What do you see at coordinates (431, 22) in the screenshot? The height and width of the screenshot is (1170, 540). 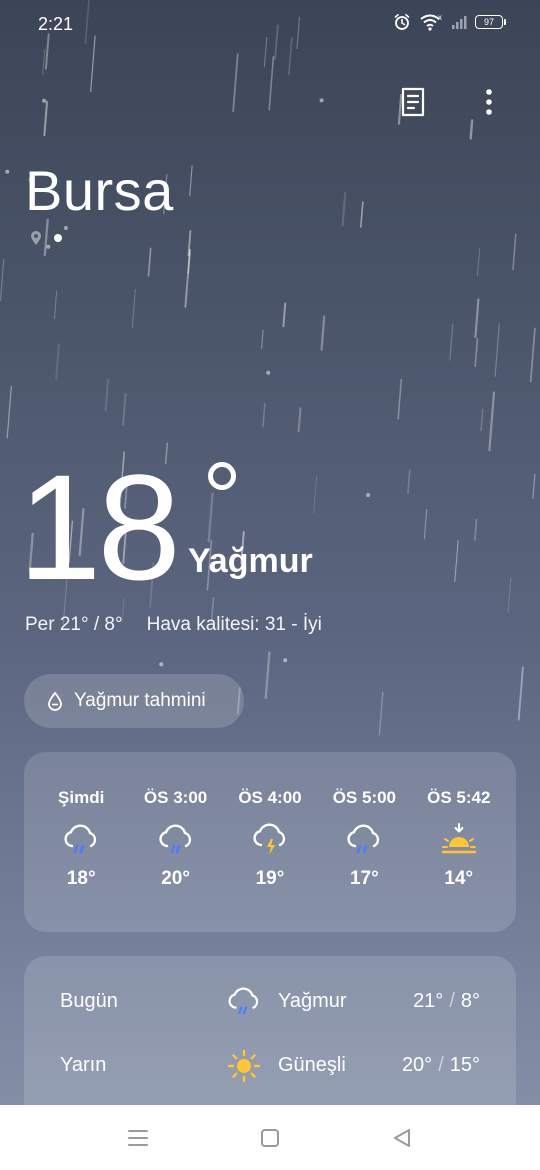 I see `wifi-icon: x` at bounding box center [431, 22].